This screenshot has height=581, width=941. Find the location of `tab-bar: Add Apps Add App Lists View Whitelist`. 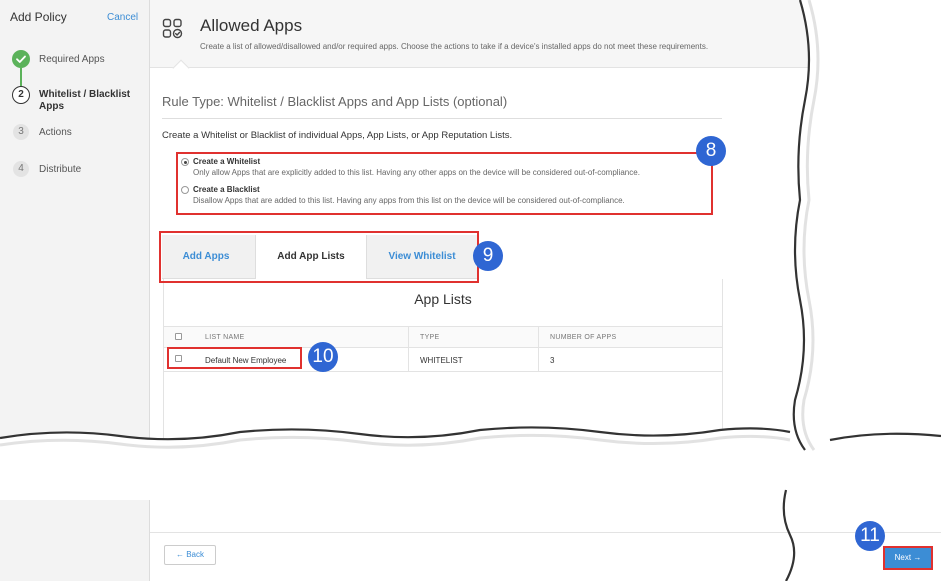

tab-bar: Add Apps Add App Lists View Whitelist is located at coordinates (320, 257).